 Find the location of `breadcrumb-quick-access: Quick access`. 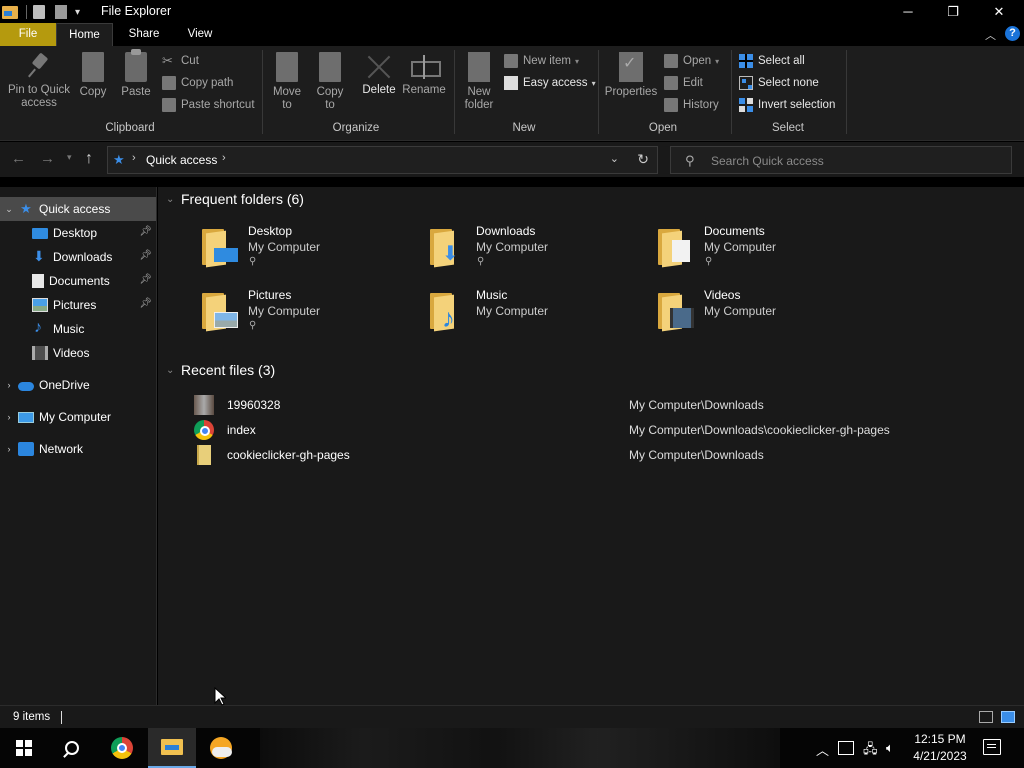

breadcrumb-quick-access: Quick access is located at coordinates (181, 160).